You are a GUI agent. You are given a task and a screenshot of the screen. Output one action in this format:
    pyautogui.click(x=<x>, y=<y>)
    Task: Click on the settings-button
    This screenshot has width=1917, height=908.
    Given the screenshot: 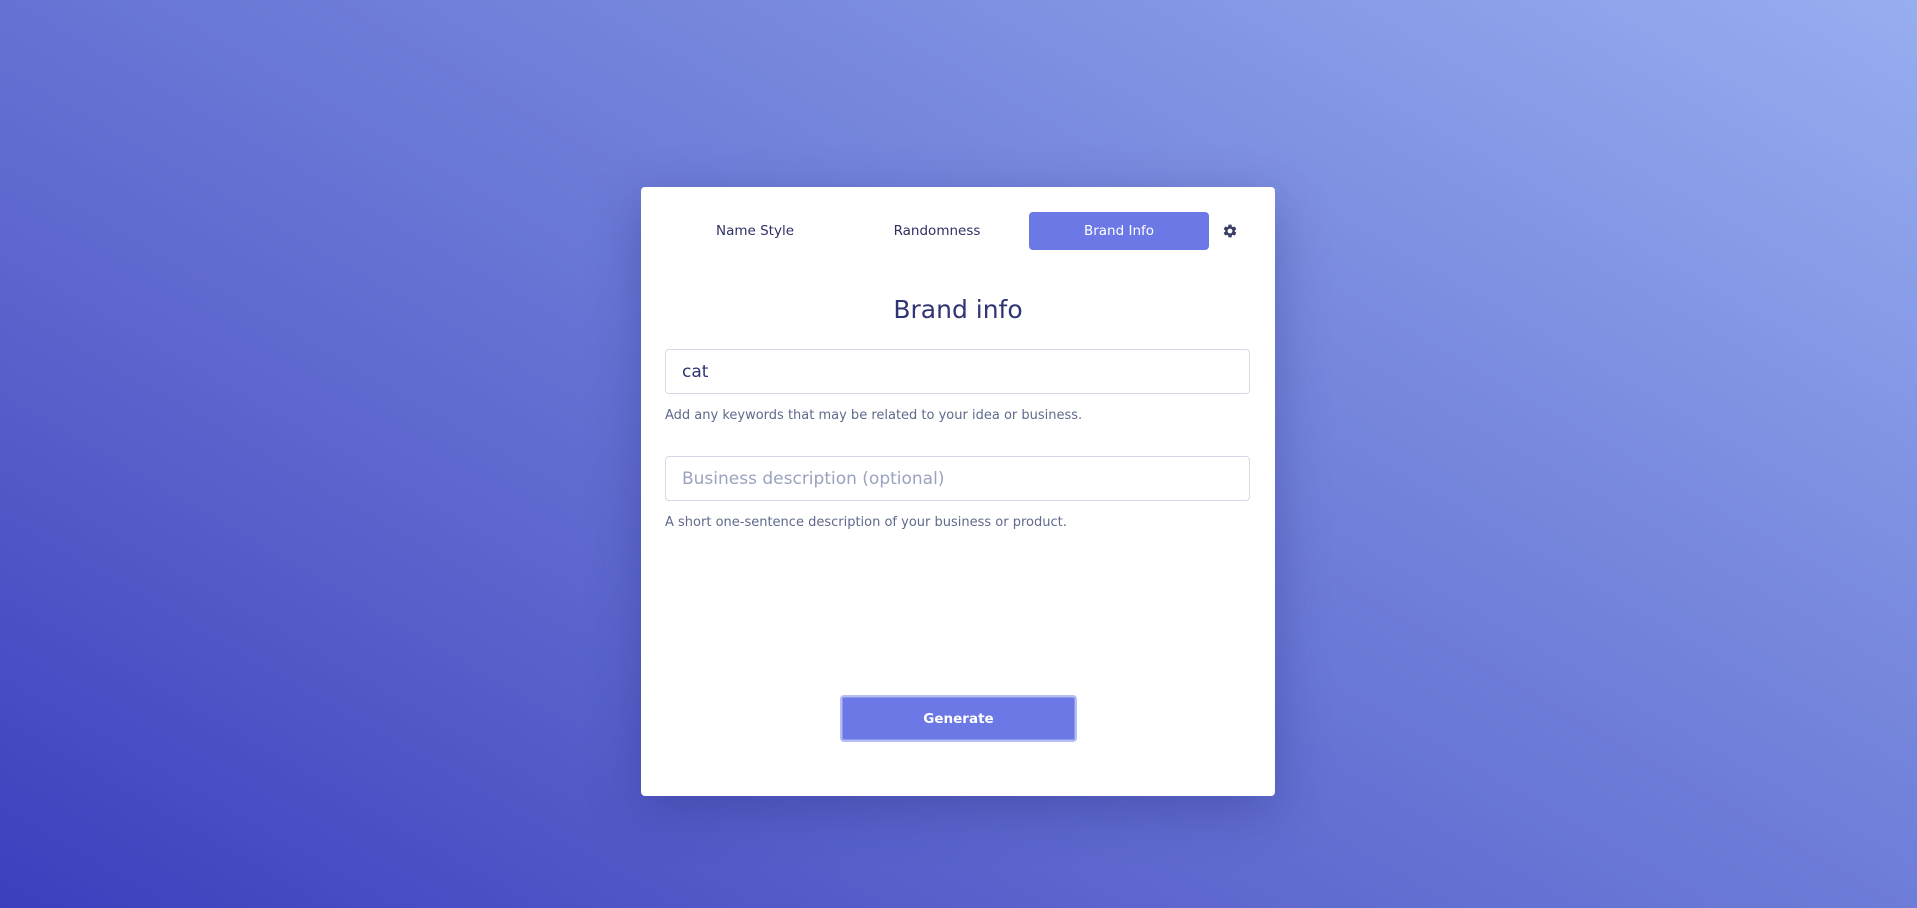 What is the action you would take?
    pyautogui.click(x=1230, y=231)
    